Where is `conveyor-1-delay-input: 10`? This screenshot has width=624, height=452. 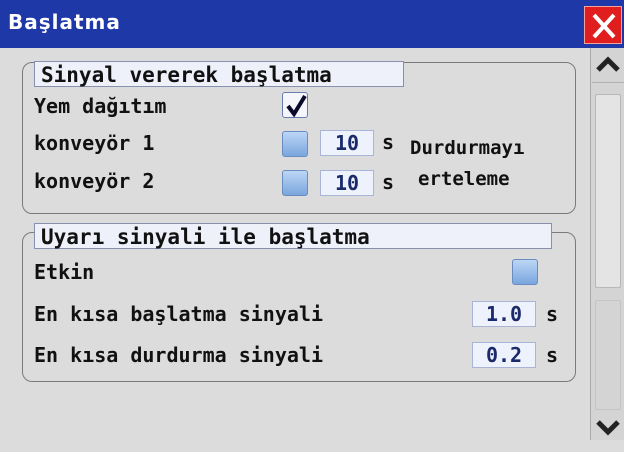 conveyor-1-delay-input: 10 is located at coordinates (347, 143).